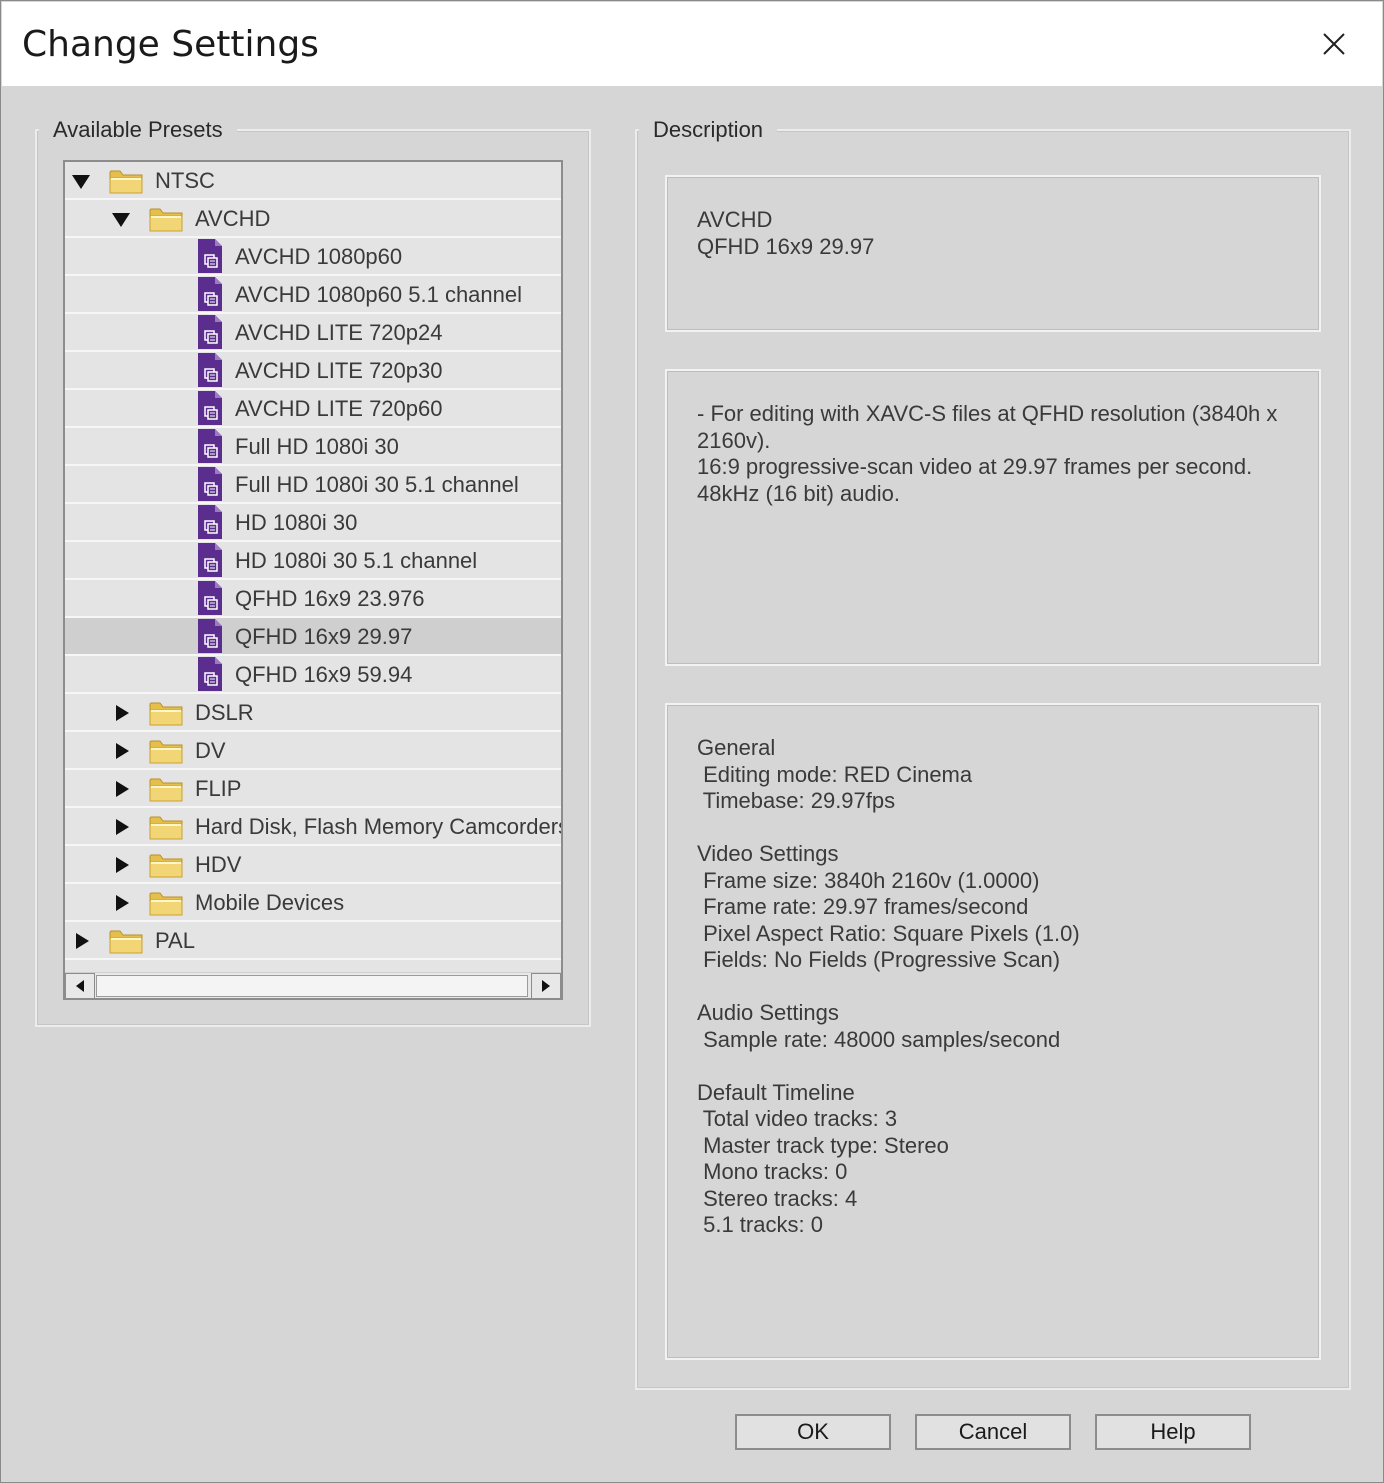 This screenshot has width=1384, height=1483. What do you see at coordinates (993, 1432) in the screenshot?
I see `cancel-button: Cancel` at bounding box center [993, 1432].